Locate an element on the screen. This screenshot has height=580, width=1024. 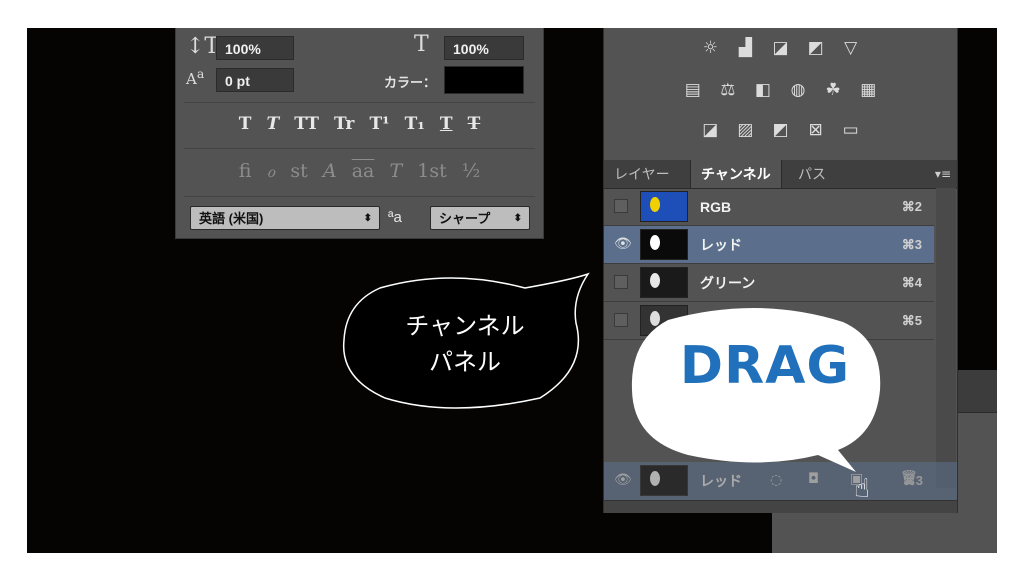
horizontal-scale-field: 100% is located at coordinates (484, 48).